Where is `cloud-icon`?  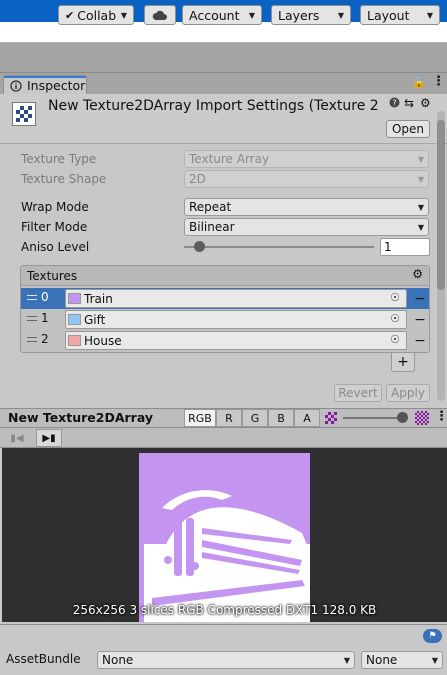 cloud-icon is located at coordinates (159, 15).